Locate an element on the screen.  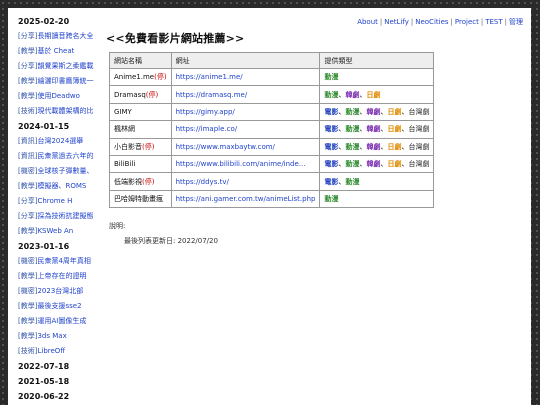
sidebar-post-link: [教學]最後支援sse2 is located at coordinates (59, 306).